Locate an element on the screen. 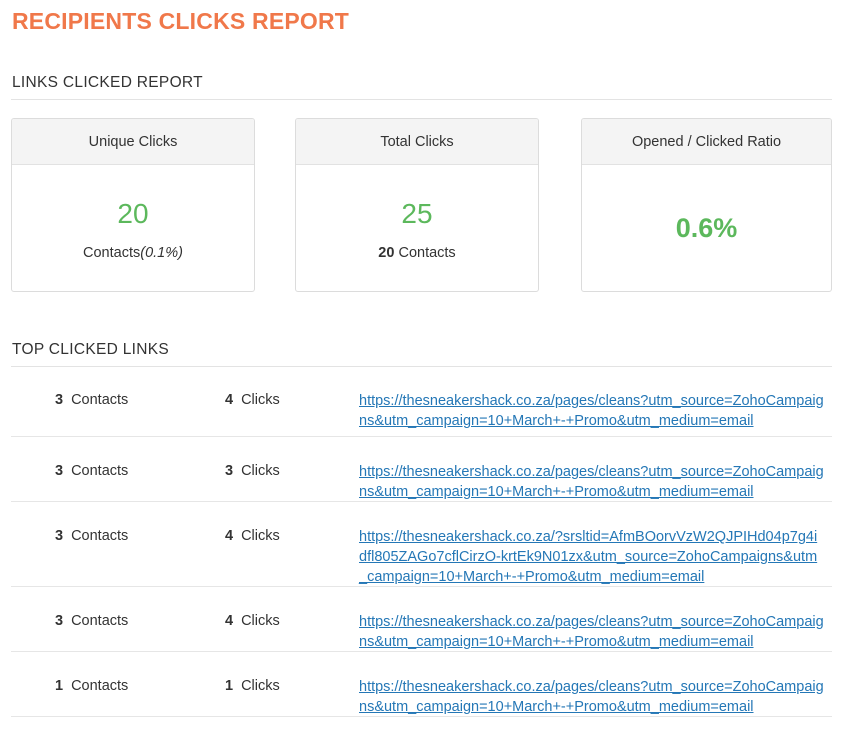  ratio-body: 0.6% is located at coordinates (706, 228).